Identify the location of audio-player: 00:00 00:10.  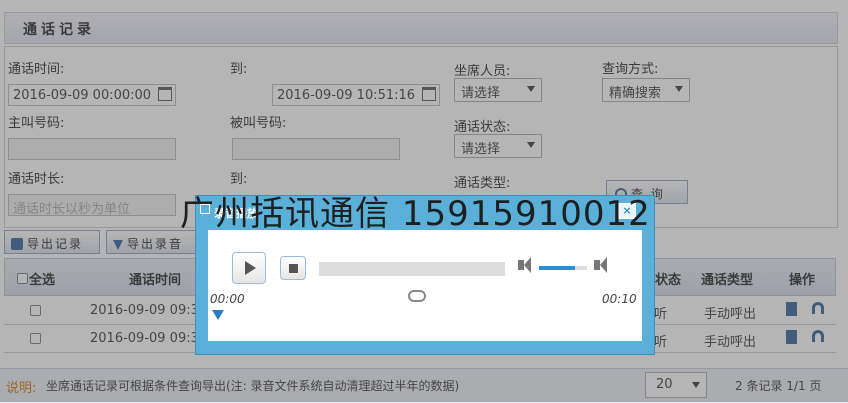
(425, 285).